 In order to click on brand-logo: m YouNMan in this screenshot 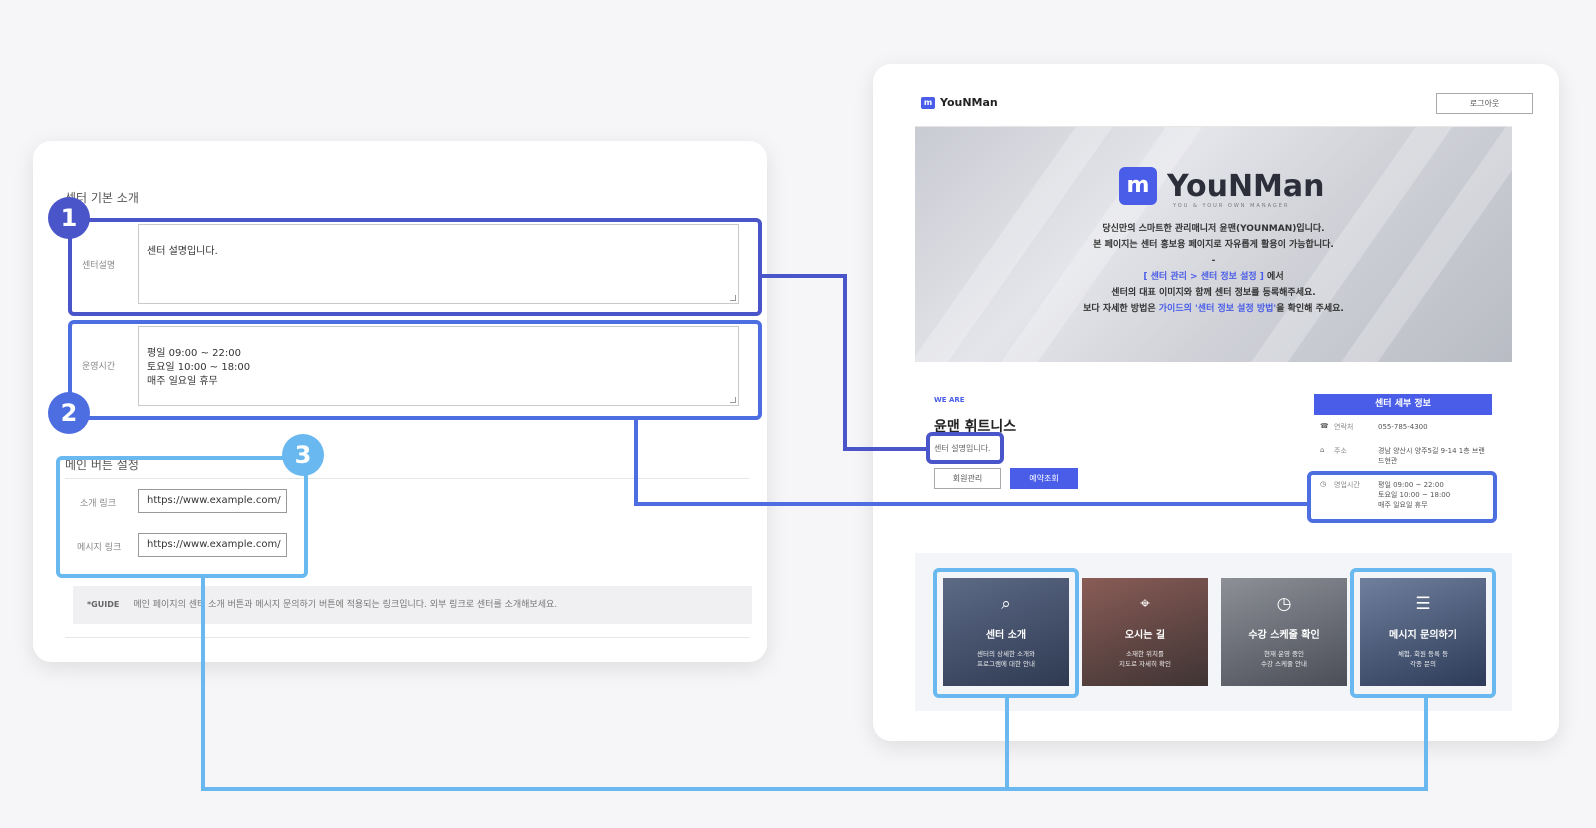, I will do `click(959, 102)`.